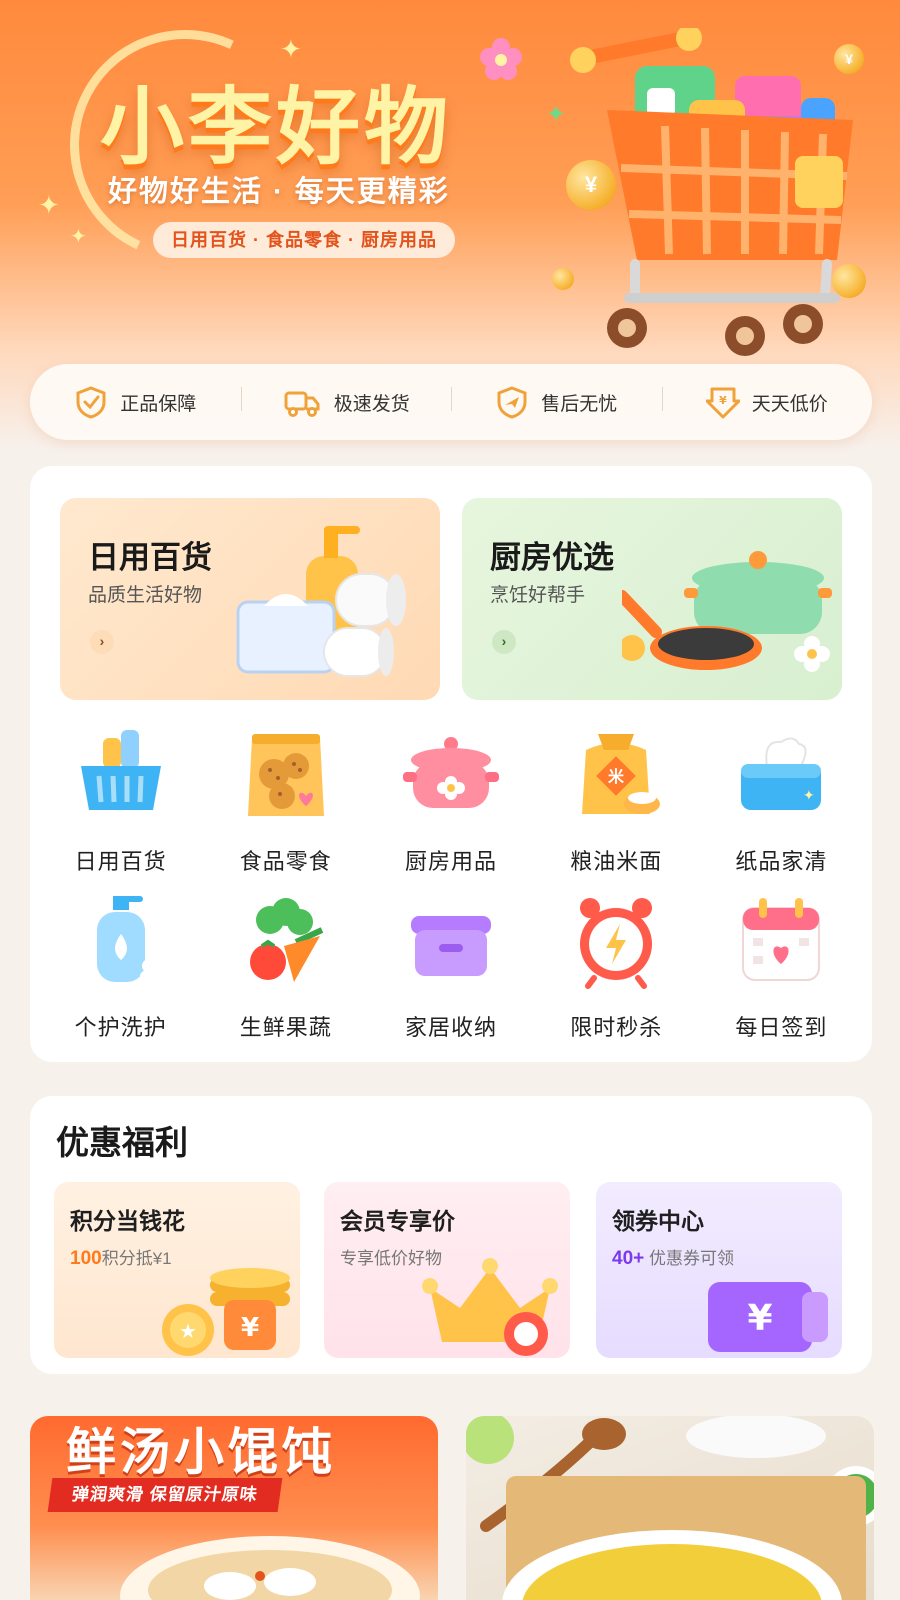 The height and width of the screenshot is (1600, 900). I want to click on category-label: 家居收纳, so click(451, 1027).